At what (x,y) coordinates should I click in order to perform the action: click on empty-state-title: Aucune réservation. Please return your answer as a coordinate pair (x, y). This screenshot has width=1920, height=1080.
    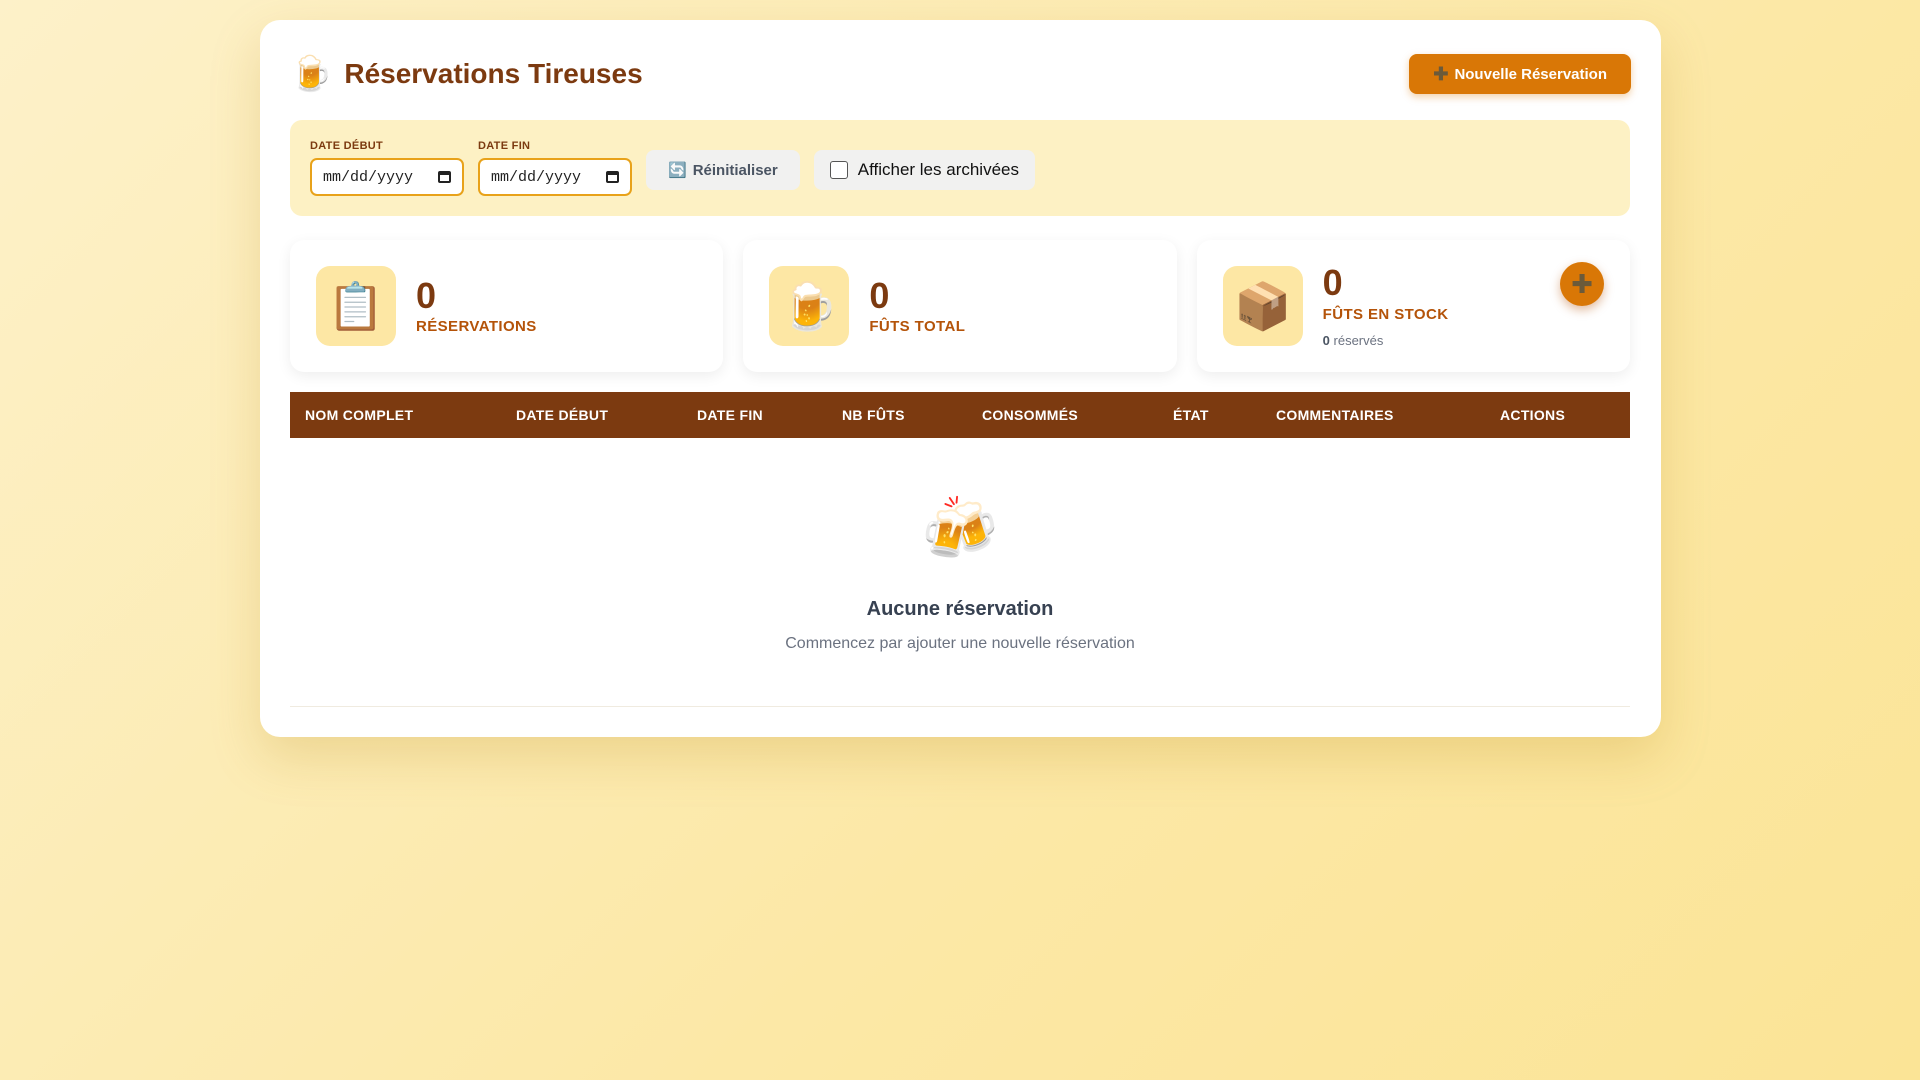
    Looking at the image, I should click on (960, 609).